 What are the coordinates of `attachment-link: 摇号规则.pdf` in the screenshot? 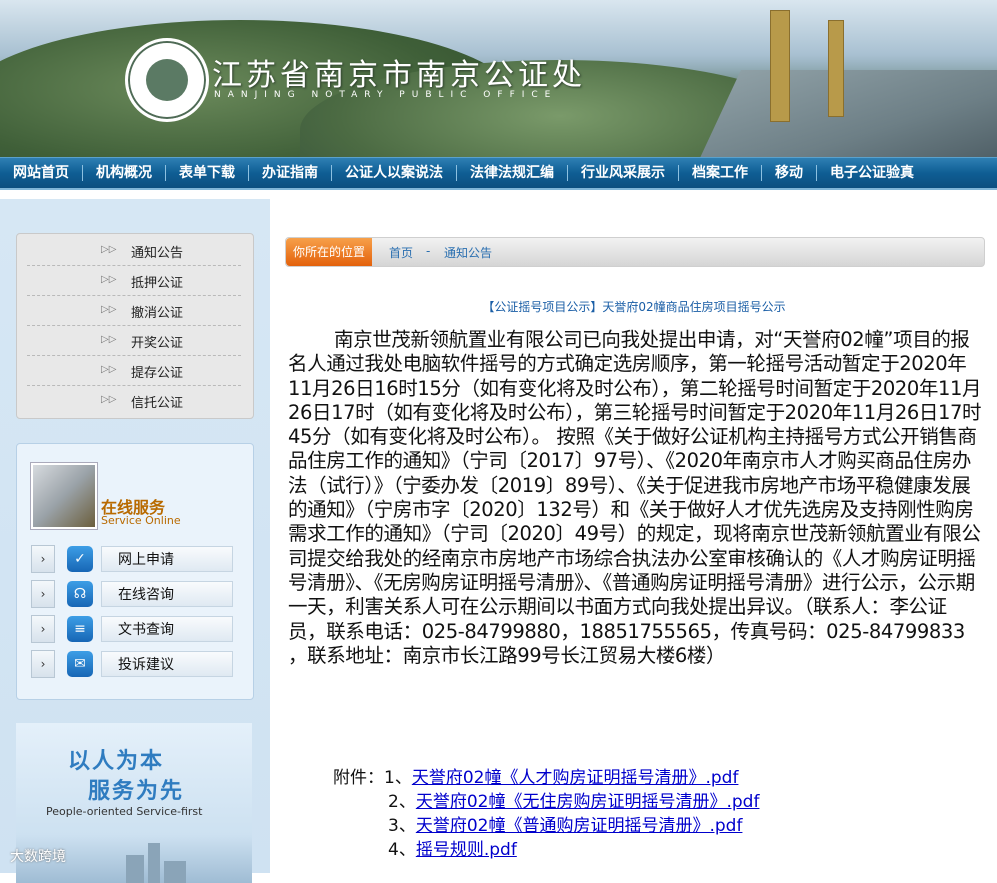 It's located at (466, 850).